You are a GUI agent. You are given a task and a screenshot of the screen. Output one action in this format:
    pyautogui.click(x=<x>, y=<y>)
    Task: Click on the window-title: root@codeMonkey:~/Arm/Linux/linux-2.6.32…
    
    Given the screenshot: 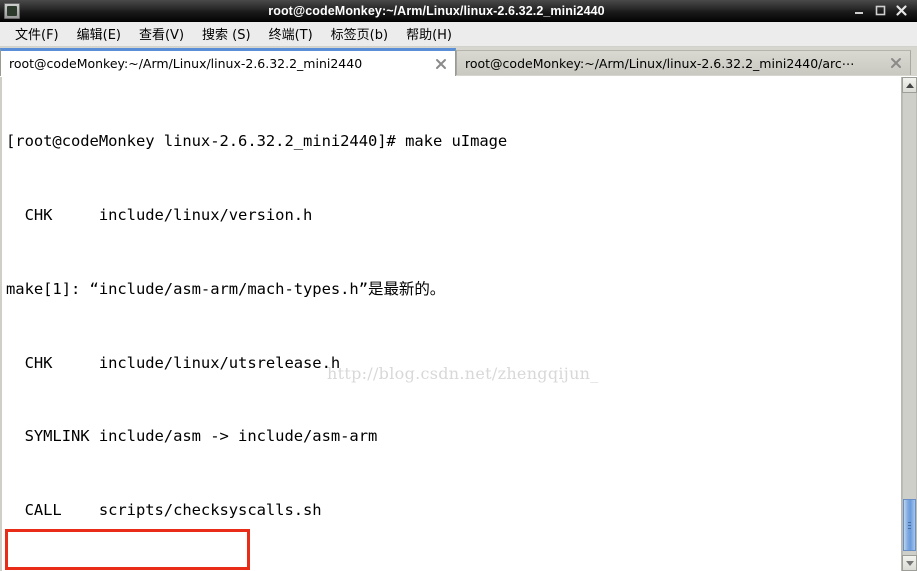 What is the action you would take?
    pyautogui.click(x=436, y=10)
    